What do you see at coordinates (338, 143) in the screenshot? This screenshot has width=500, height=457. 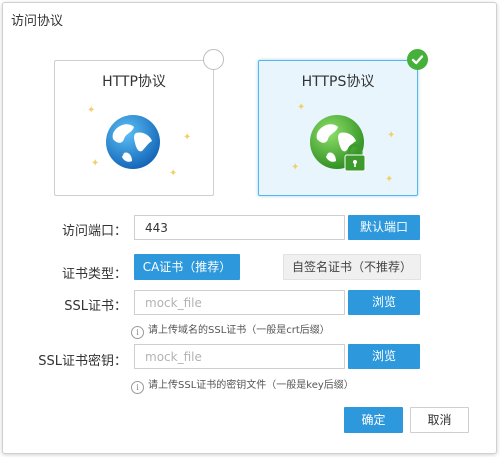 I see `secure-globe-icon` at bounding box center [338, 143].